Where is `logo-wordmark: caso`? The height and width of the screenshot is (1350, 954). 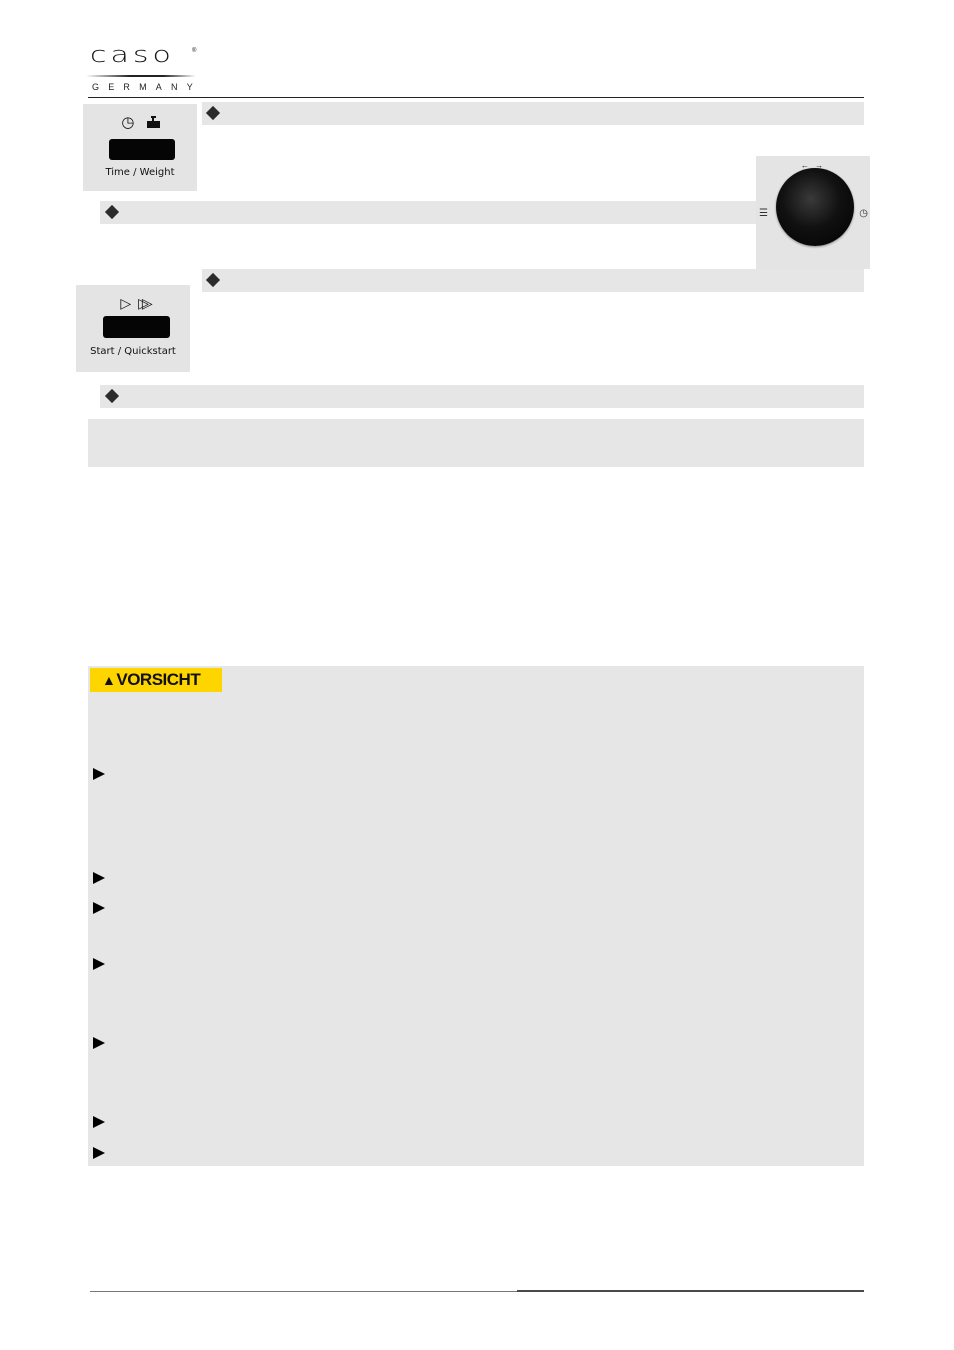
logo-wordmark: caso is located at coordinates (132, 54).